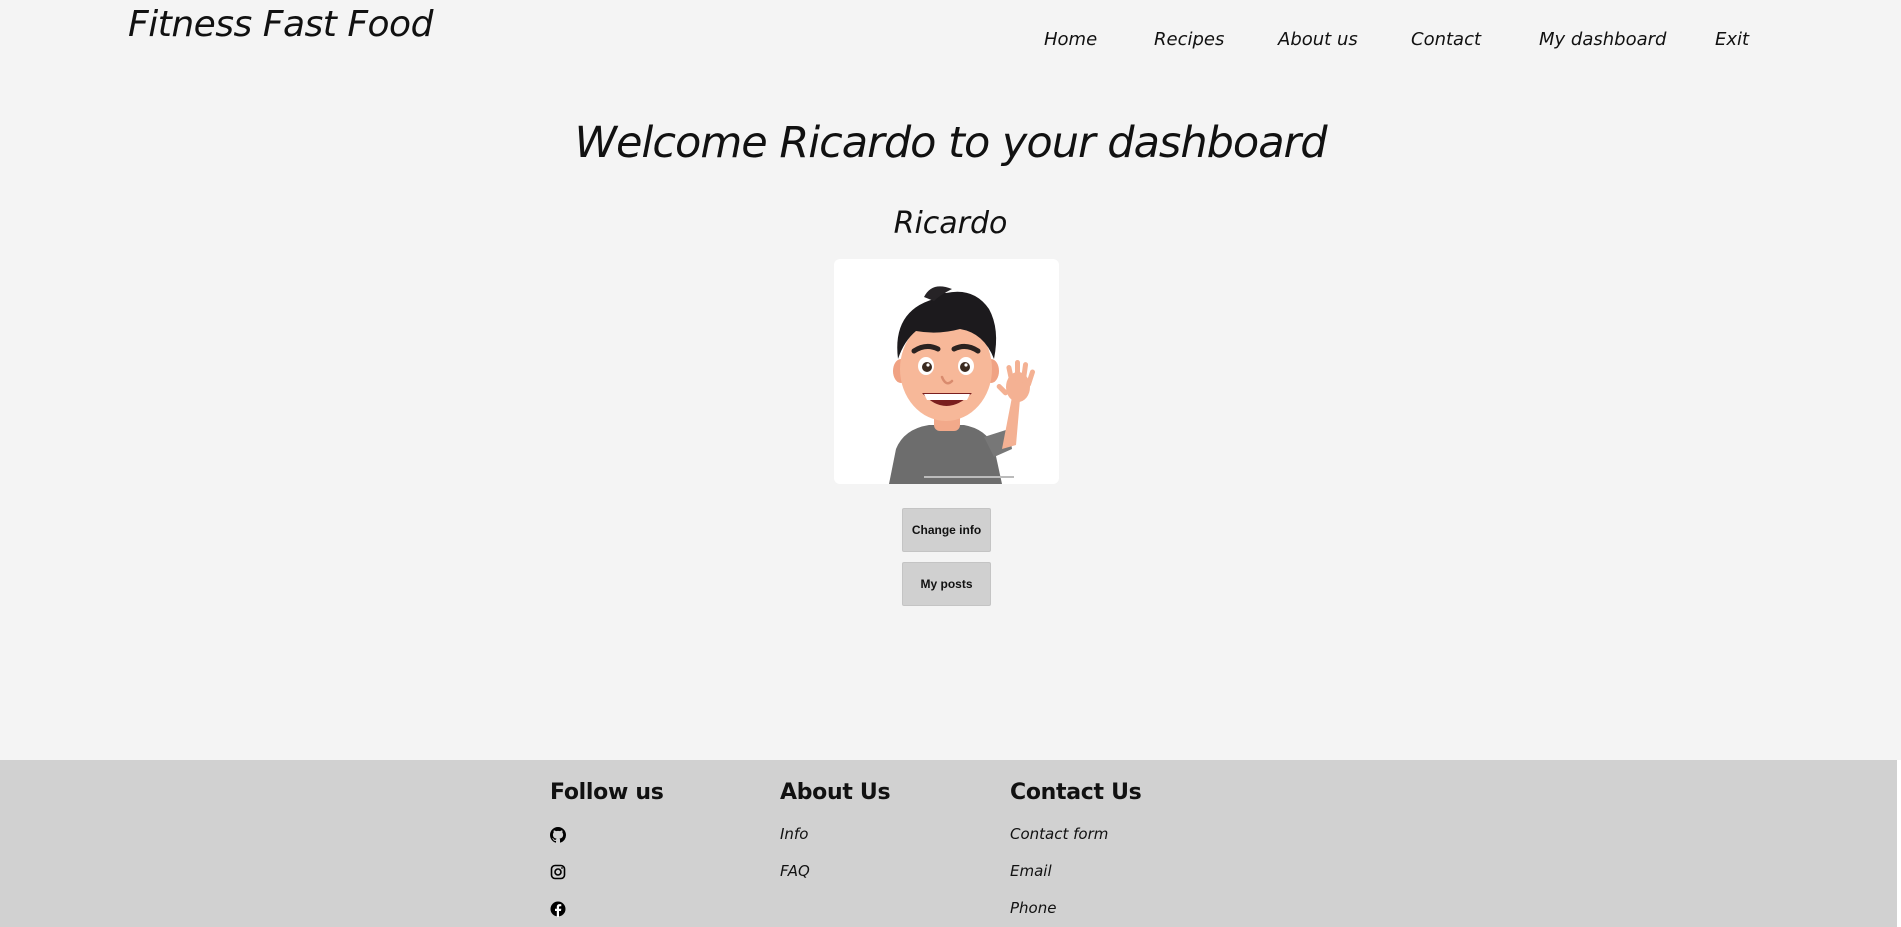 This screenshot has width=1901, height=927. I want to click on username-heading: Ricardo, so click(950, 223).